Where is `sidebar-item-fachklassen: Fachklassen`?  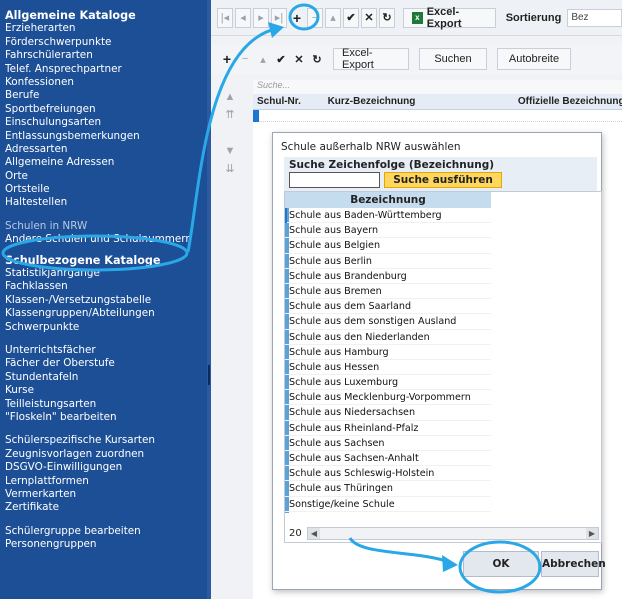
sidebar-item-fachklassen: Fachklassen is located at coordinates (106, 286).